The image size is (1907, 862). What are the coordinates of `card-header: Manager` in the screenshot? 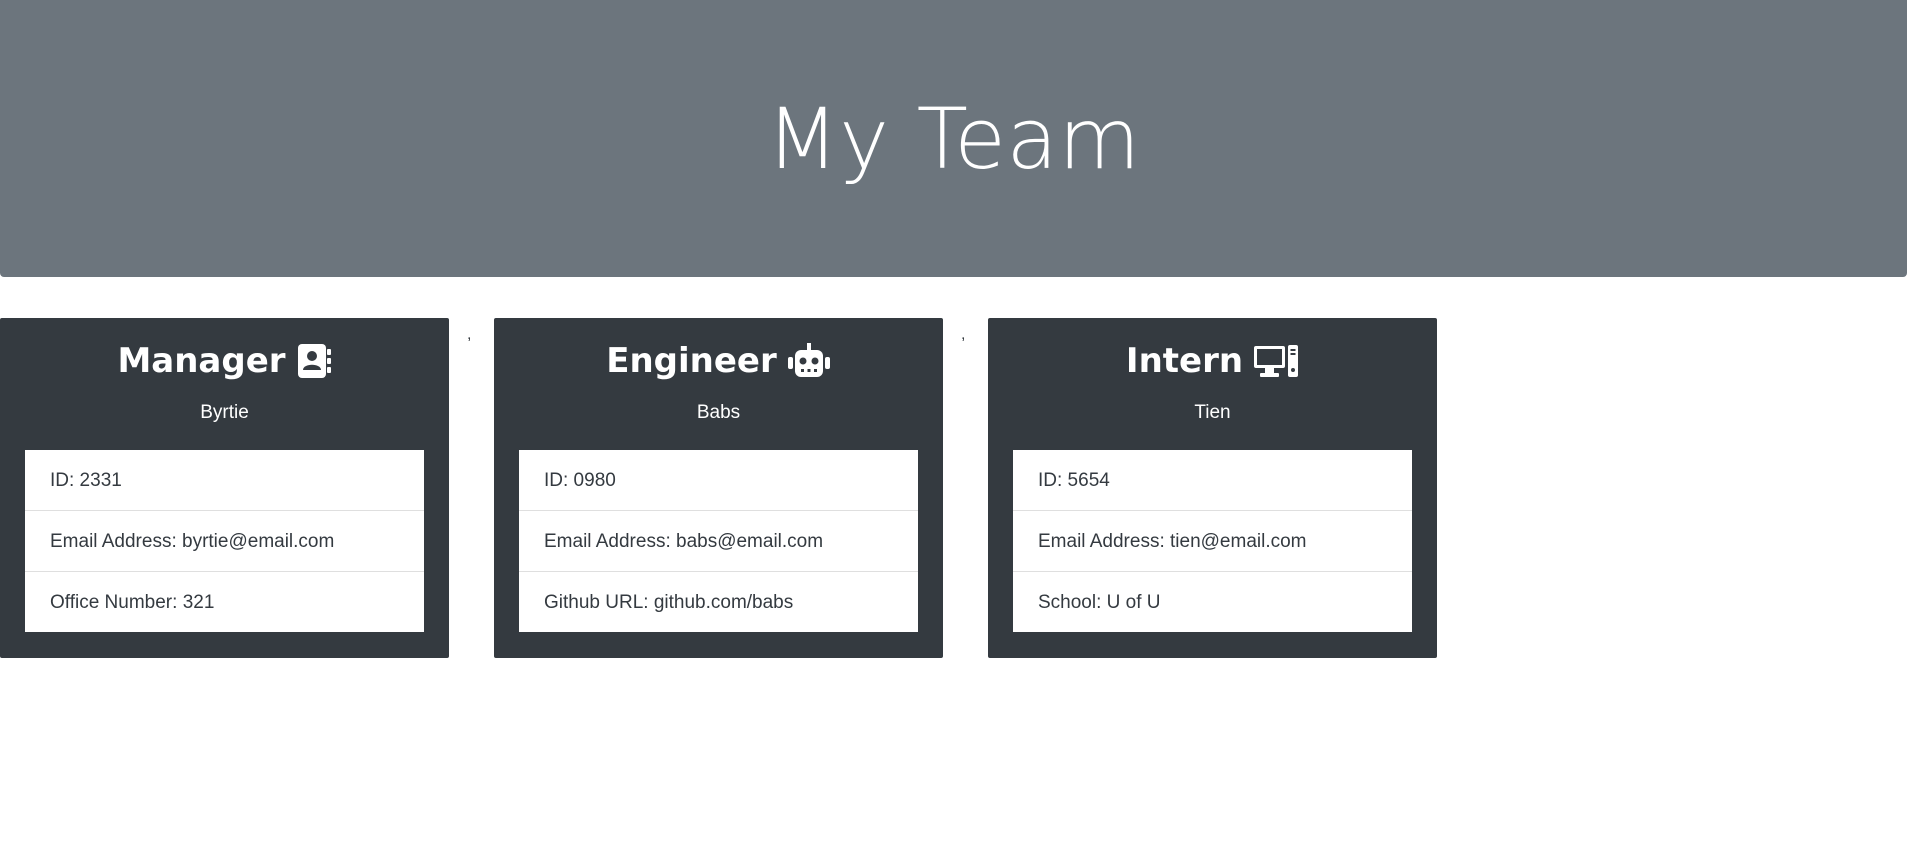 It's located at (224, 355).